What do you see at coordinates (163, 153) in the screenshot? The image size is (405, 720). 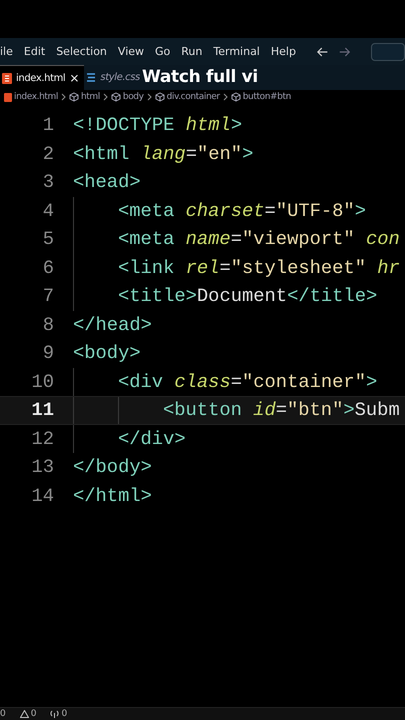 I see `code-line: <html lang="en">` at bounding box center [163, 153].